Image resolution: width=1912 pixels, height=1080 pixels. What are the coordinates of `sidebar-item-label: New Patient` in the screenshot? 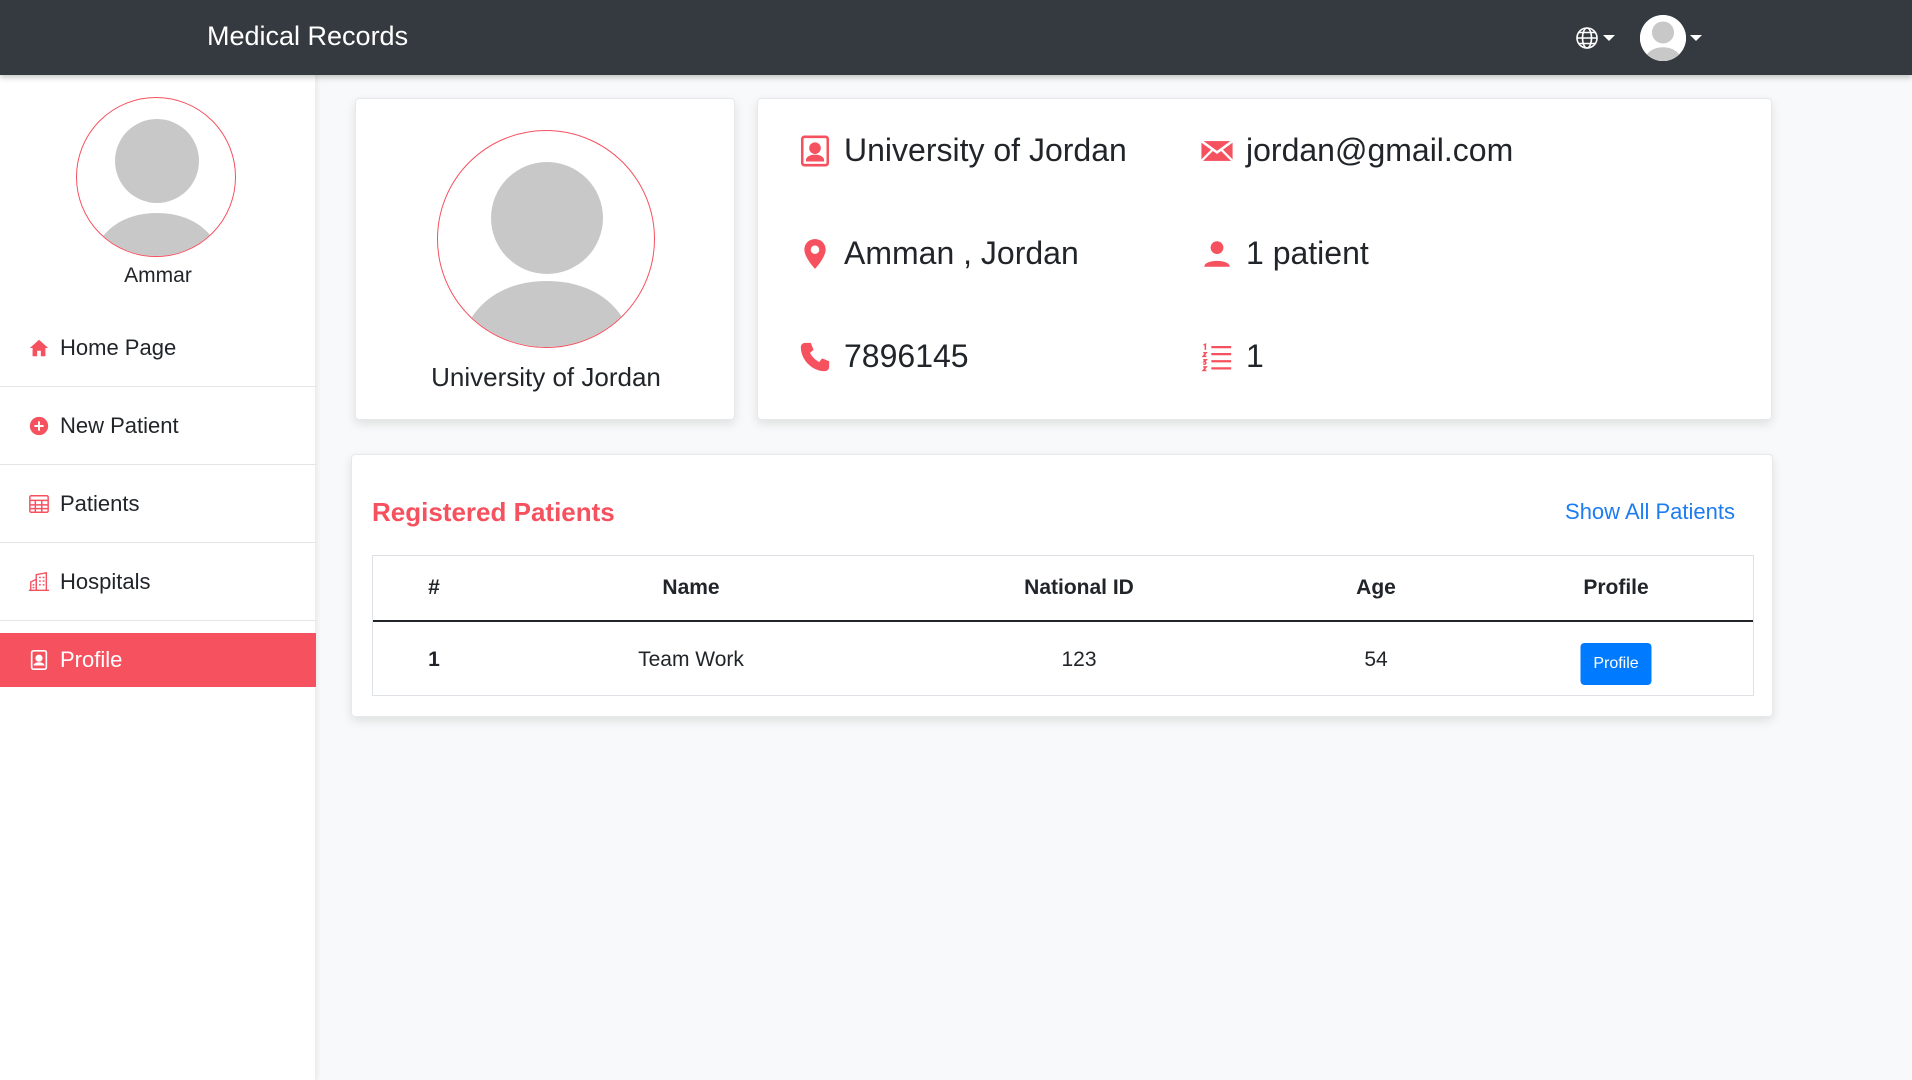 It's located at (119, 425).